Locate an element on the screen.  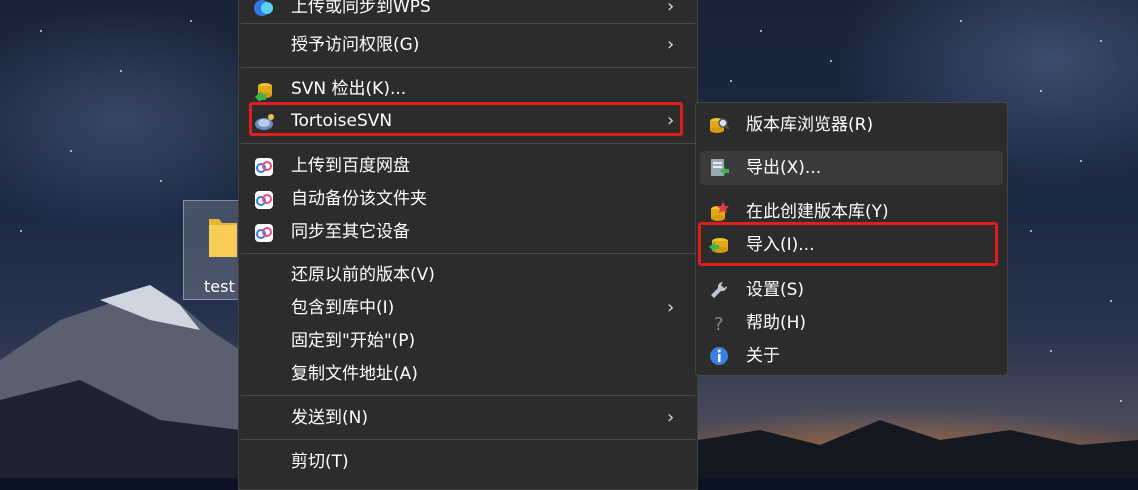
menu-item-label: 上传或同步到WPS is located at coordinates (361, 8).